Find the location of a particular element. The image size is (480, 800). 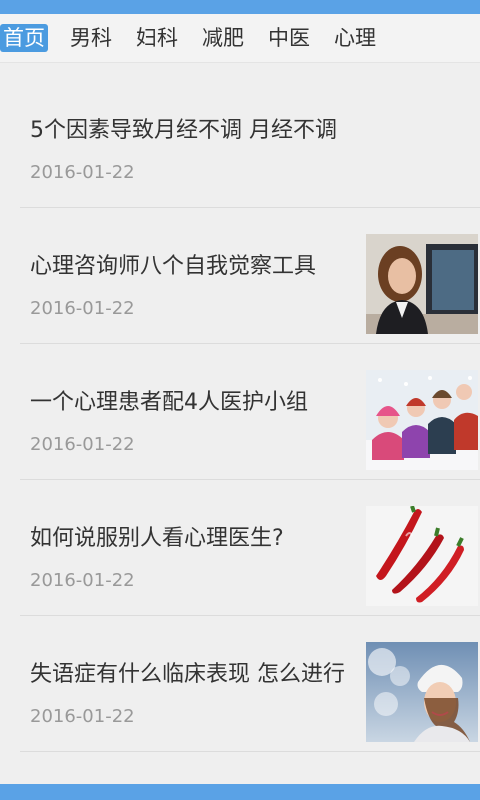

tab-weight-loss: 减肥 is located at coordinates (223, 38).